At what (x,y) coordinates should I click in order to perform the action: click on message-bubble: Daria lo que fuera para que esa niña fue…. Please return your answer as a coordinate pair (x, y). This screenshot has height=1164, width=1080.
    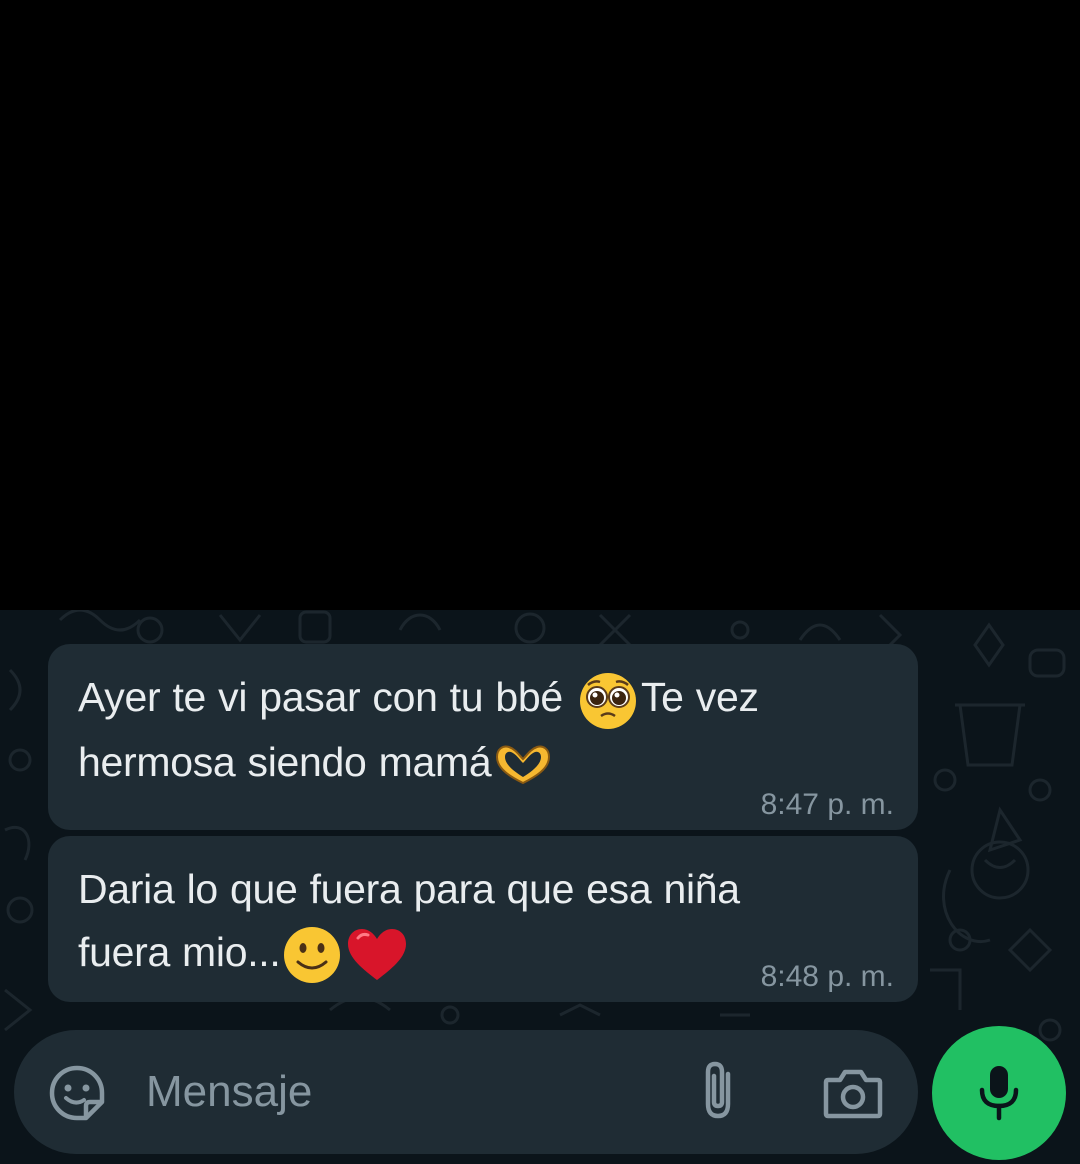
    Looking at the image, I should click on (483, 919).